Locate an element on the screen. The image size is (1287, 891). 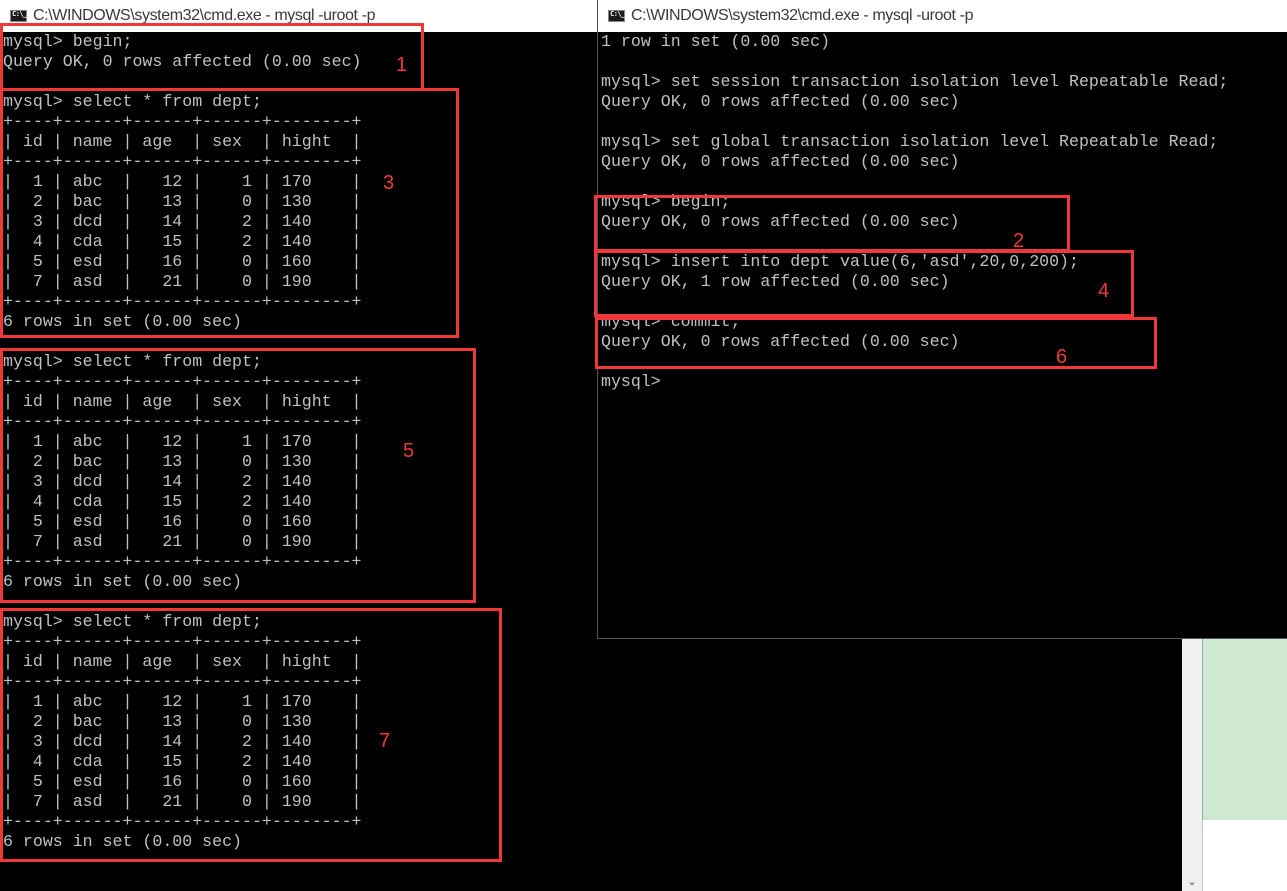
console-line: | 3 | dcd | 14 | 2 | 140 | is located at coordinates (182, 741).